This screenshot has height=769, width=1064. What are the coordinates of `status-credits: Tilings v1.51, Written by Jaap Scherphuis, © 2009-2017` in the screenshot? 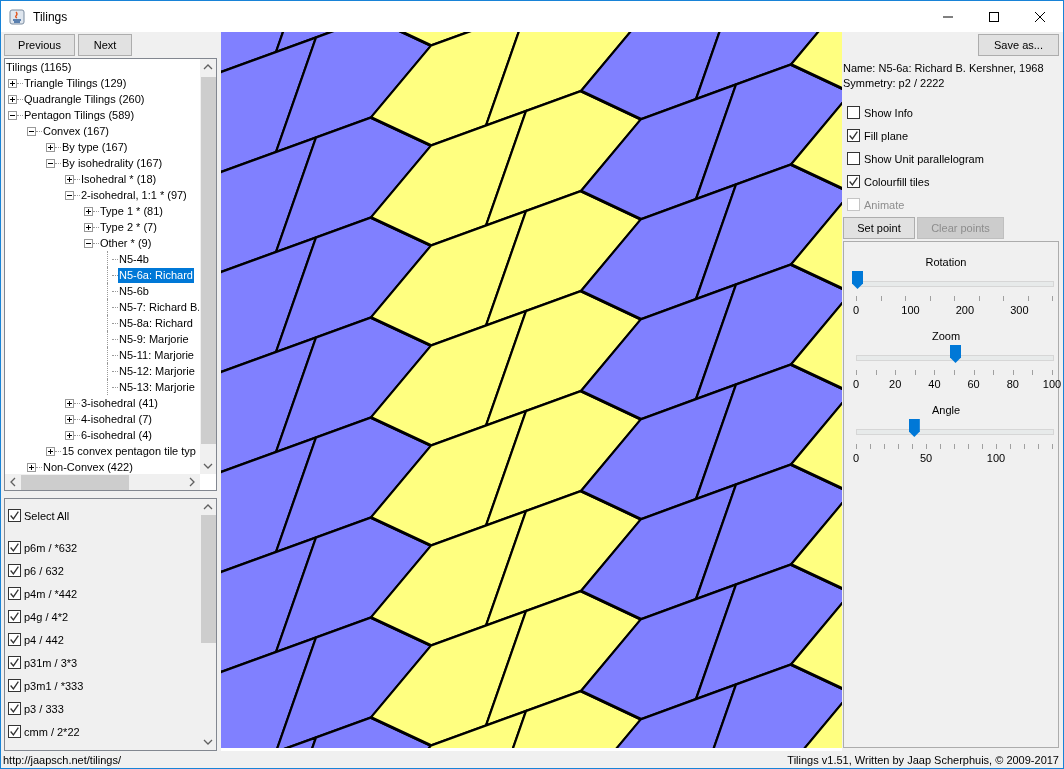 It's located at (923, 759).